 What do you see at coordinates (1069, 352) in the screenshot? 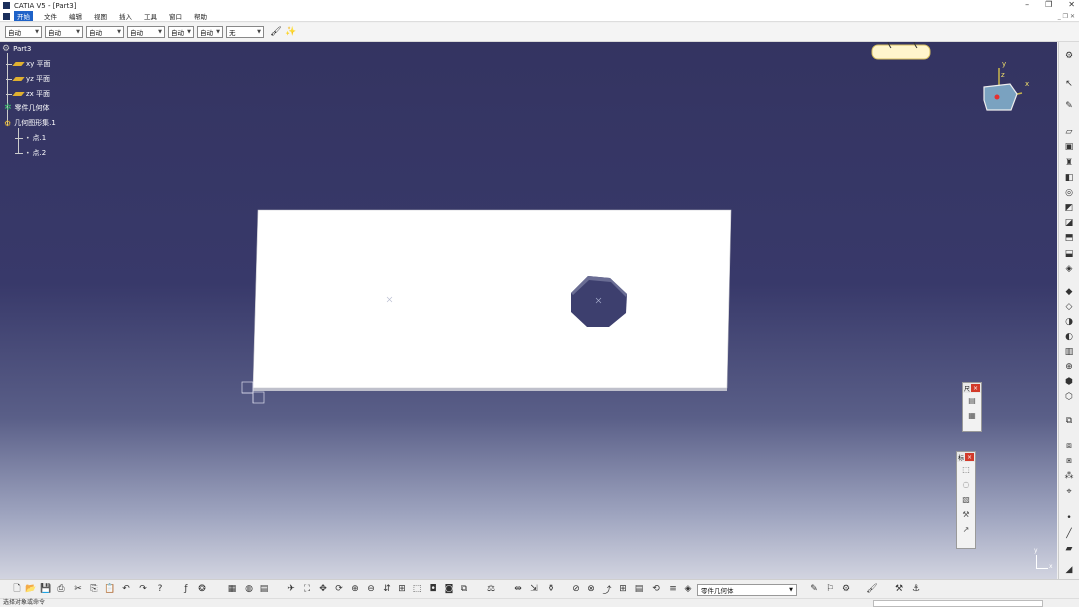
I see `thickness-icon: ▥` at bounding box center [1069, 352].